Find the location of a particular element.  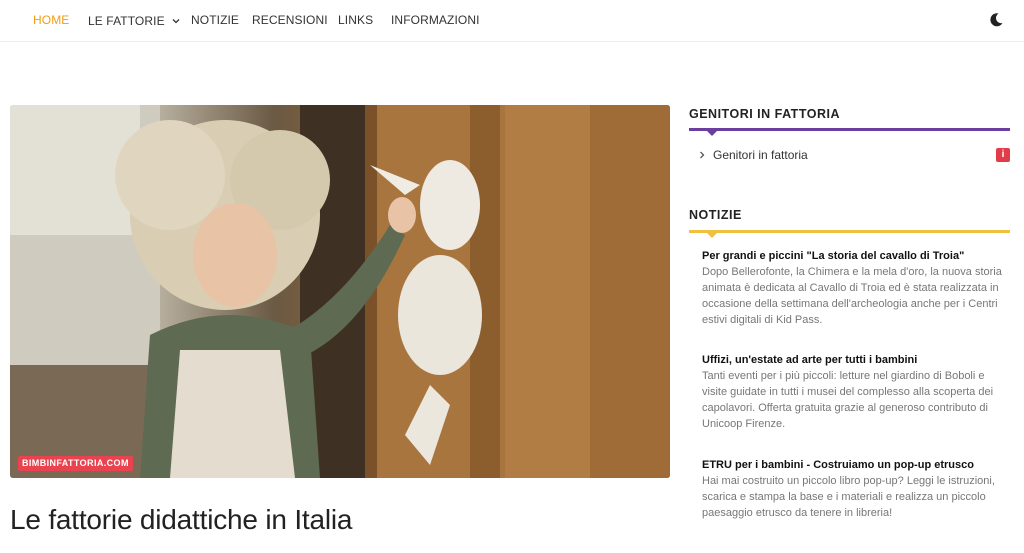

widget-rule-genitori is located at coordinates (849, 129).